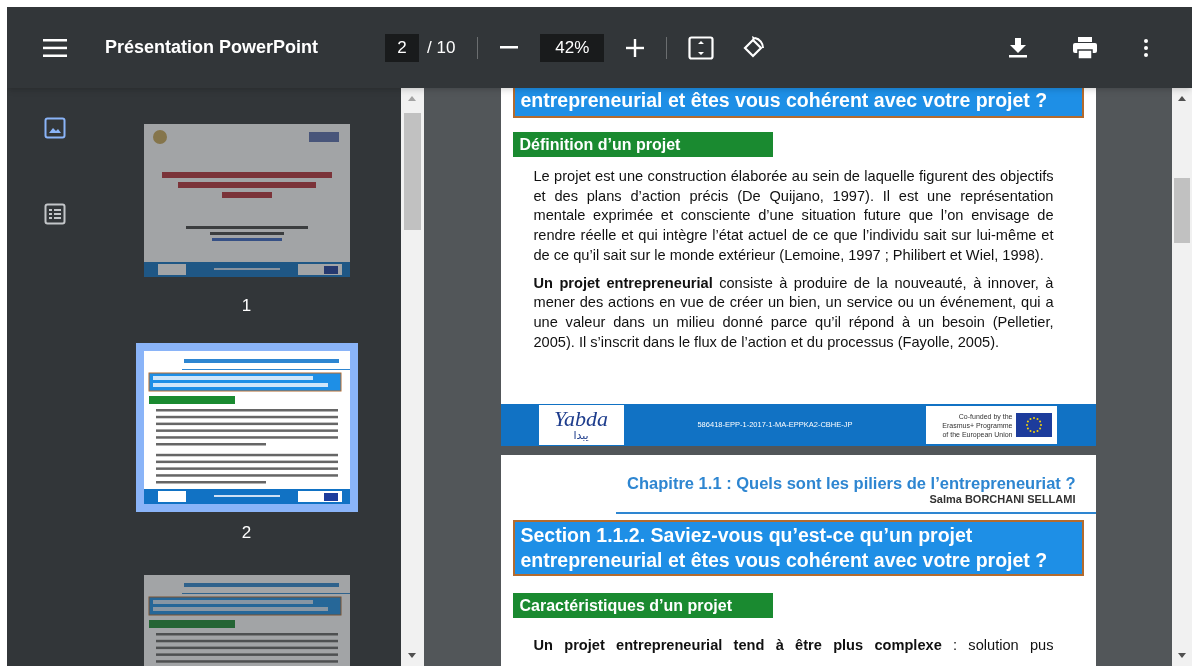  Describe the element at coordinates (701, 47) in the screenshot. I see `fit-page-icon` at that location.